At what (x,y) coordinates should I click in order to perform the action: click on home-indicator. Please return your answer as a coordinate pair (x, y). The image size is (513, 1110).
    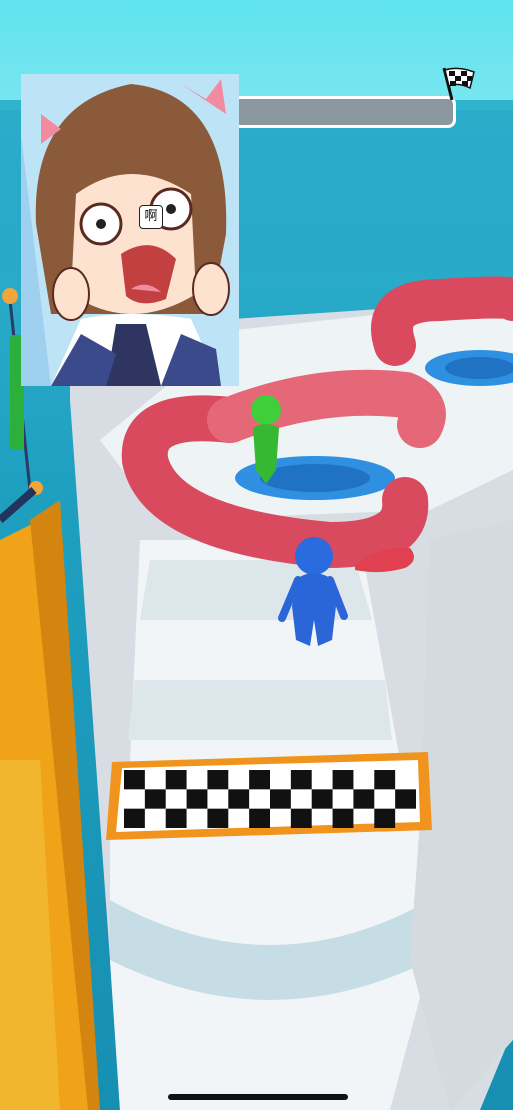
    Looking at the image, I should click on (258, 1097).